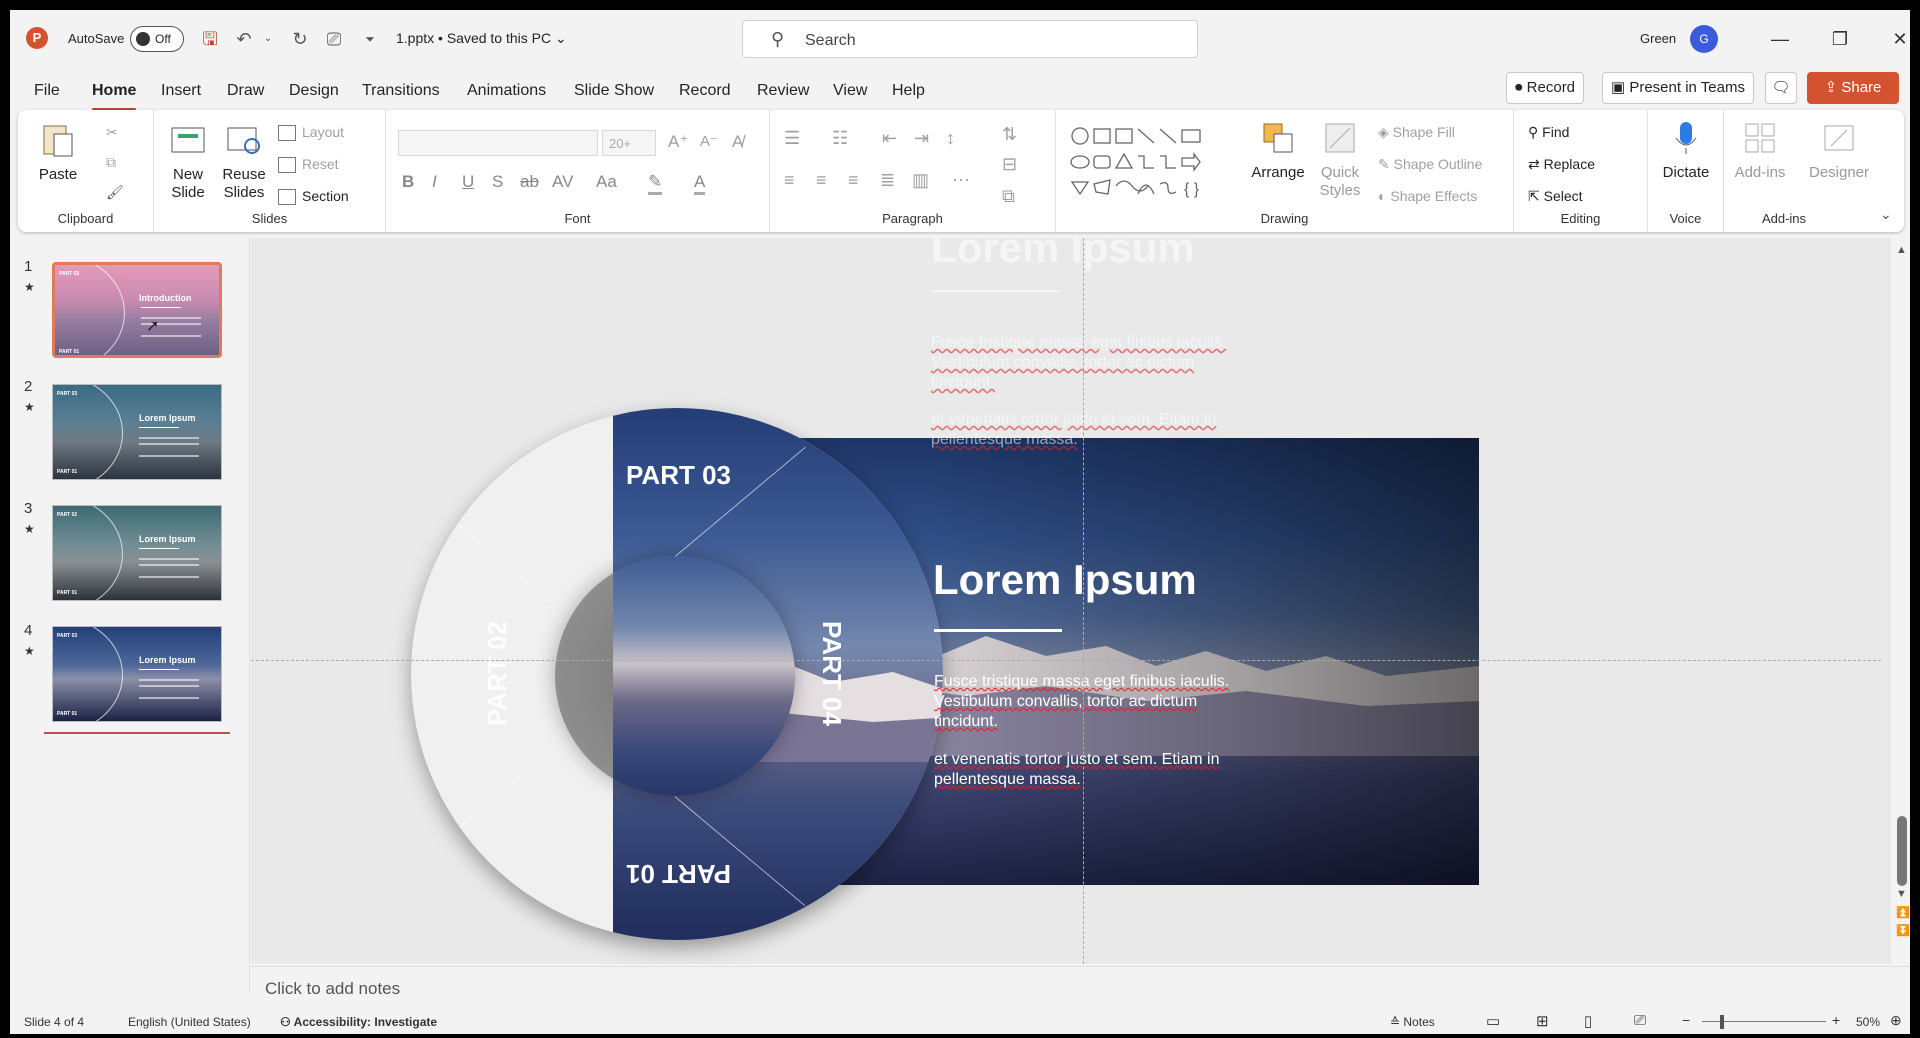 The height and width of the screenshot is (1038, 1920). I want to click on slide-show-icon: ⎚, so click(1640, 1020).